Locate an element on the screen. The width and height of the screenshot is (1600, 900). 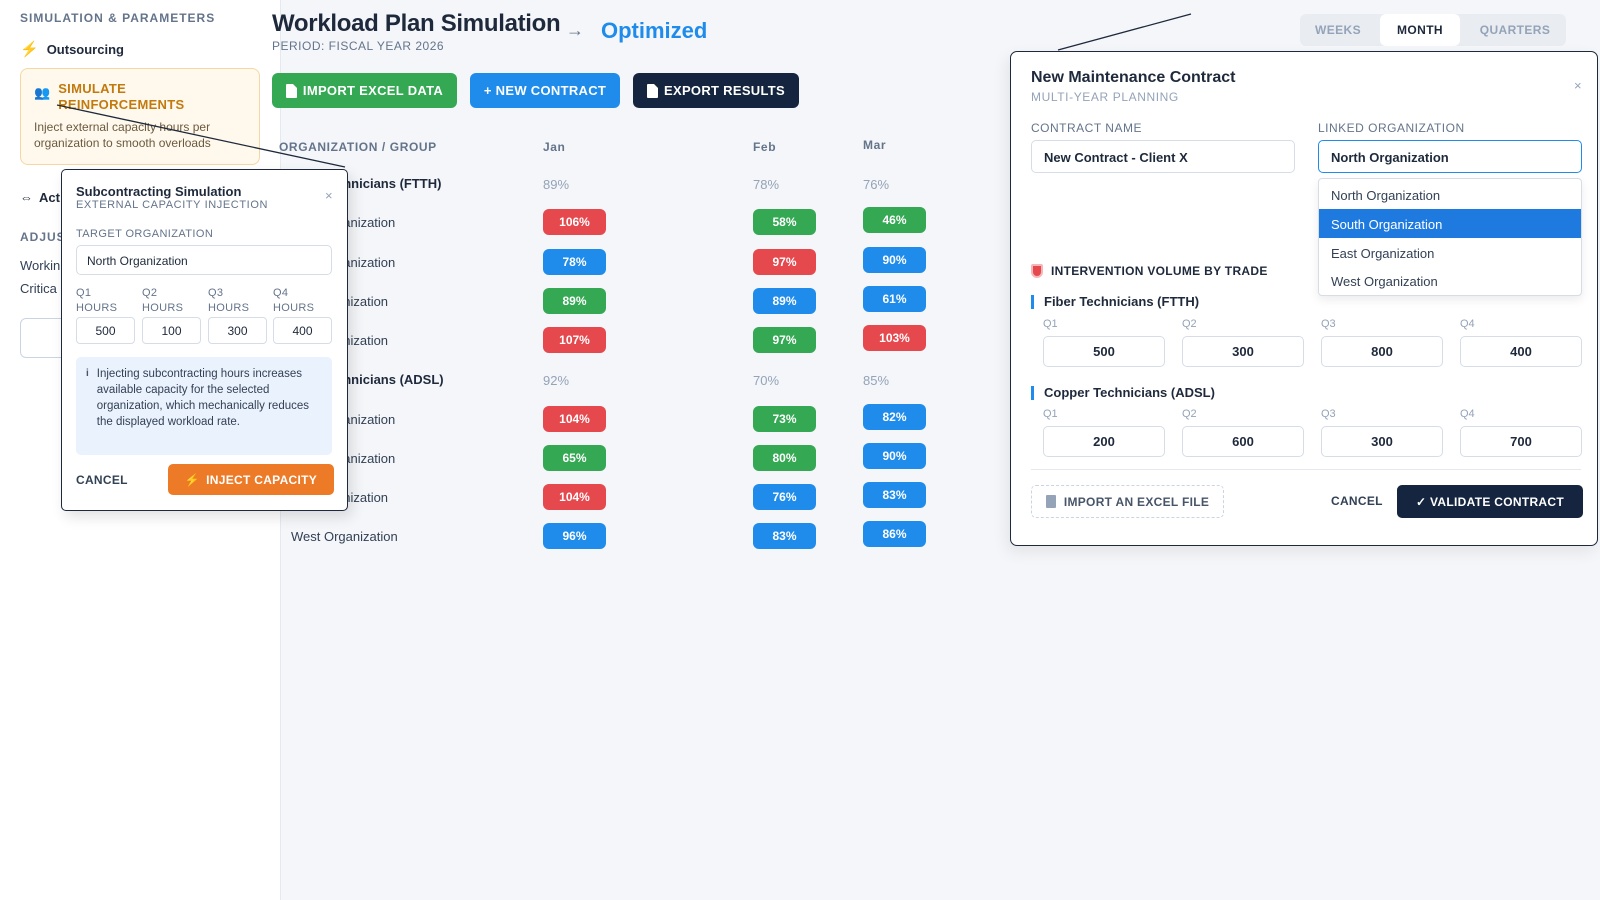
workload-badge: 80% is located at coordinates (784, 458).